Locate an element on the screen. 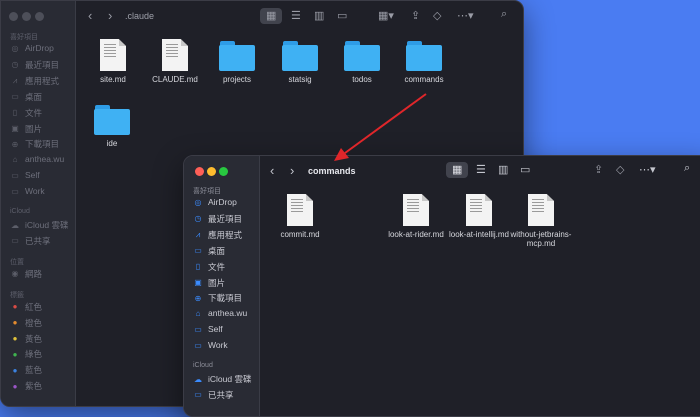 The height and width of the screenshot is (417, 700). annotation-arrow is located at coordinates (380, 127).